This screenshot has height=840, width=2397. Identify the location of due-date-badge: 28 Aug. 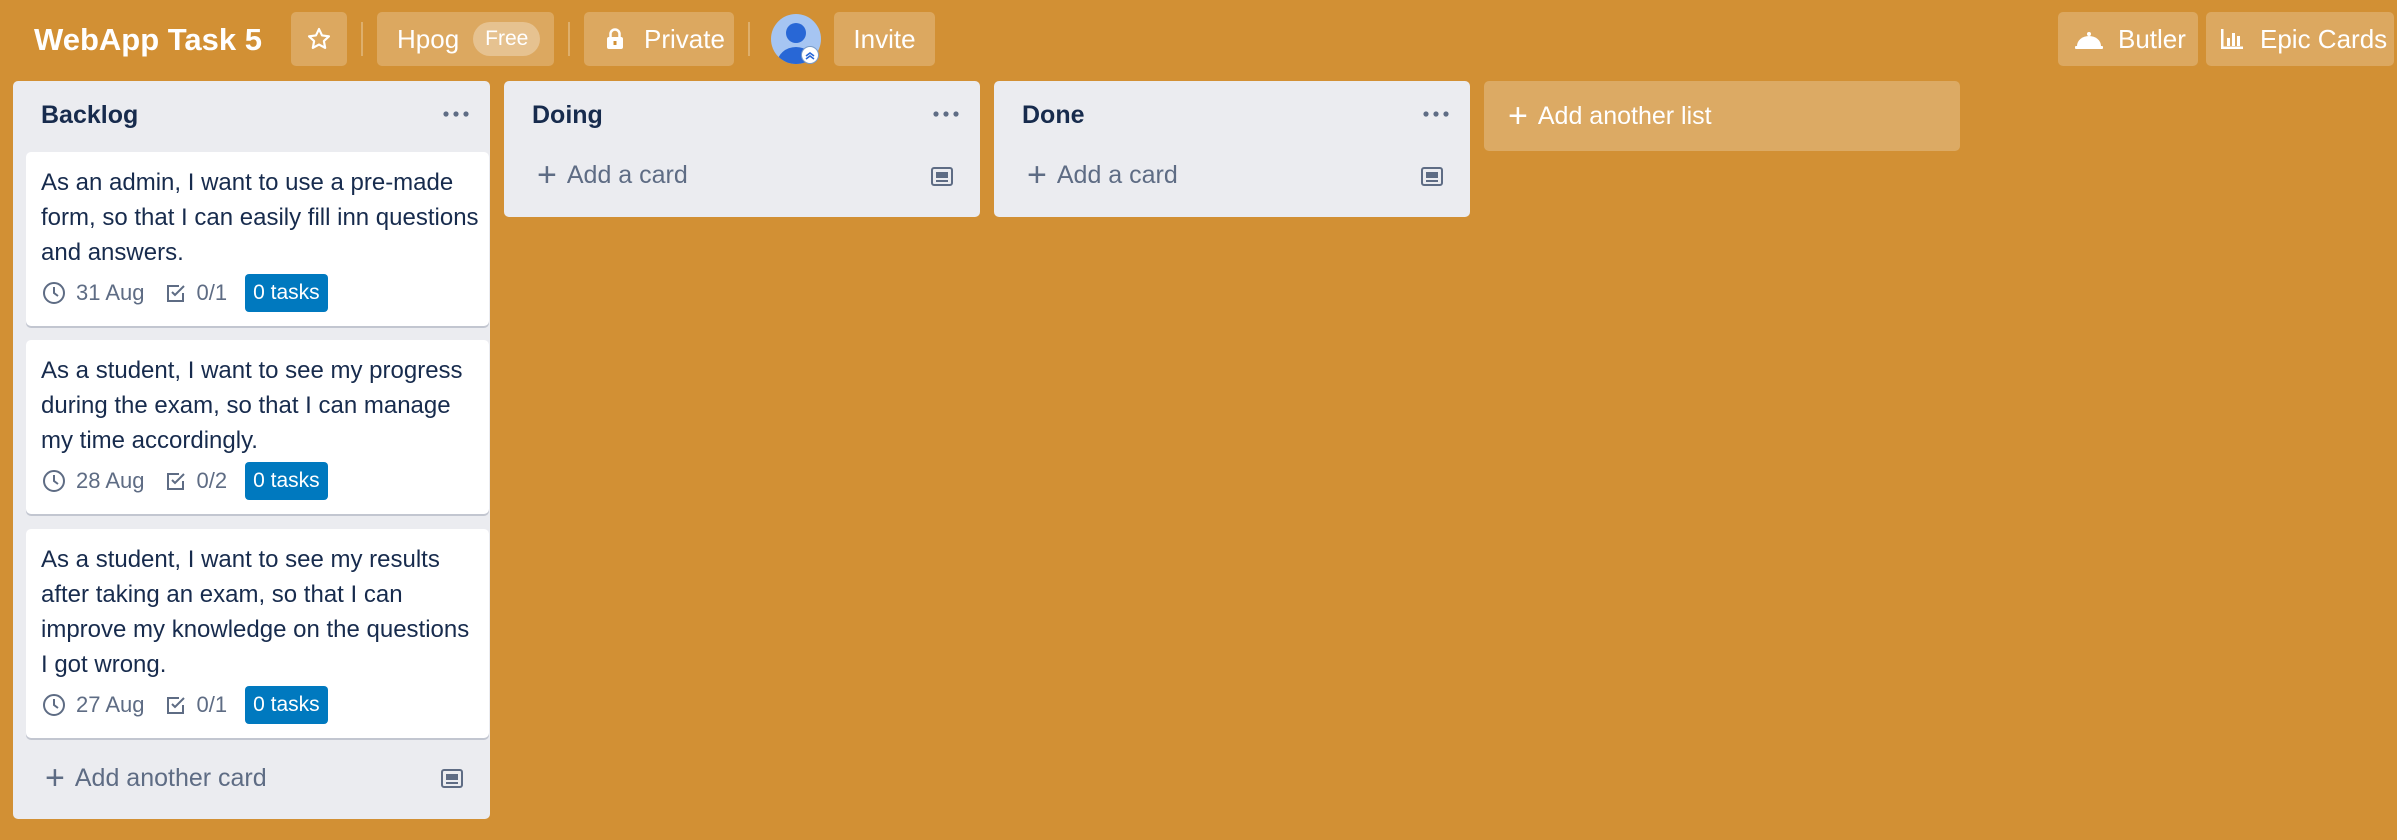
(93, 481).